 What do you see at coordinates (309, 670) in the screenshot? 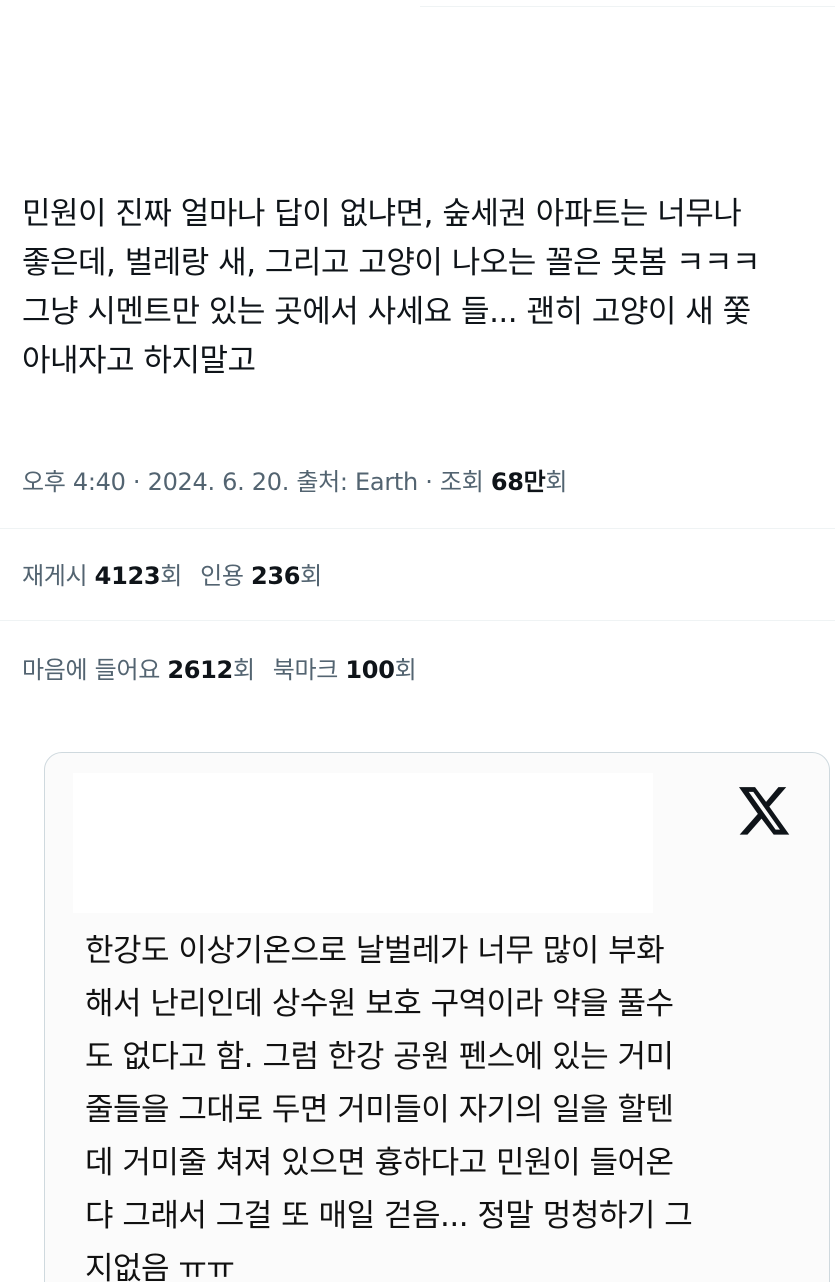
I see `bookmarks-label: 북마크` at bounding box center [309, 670].